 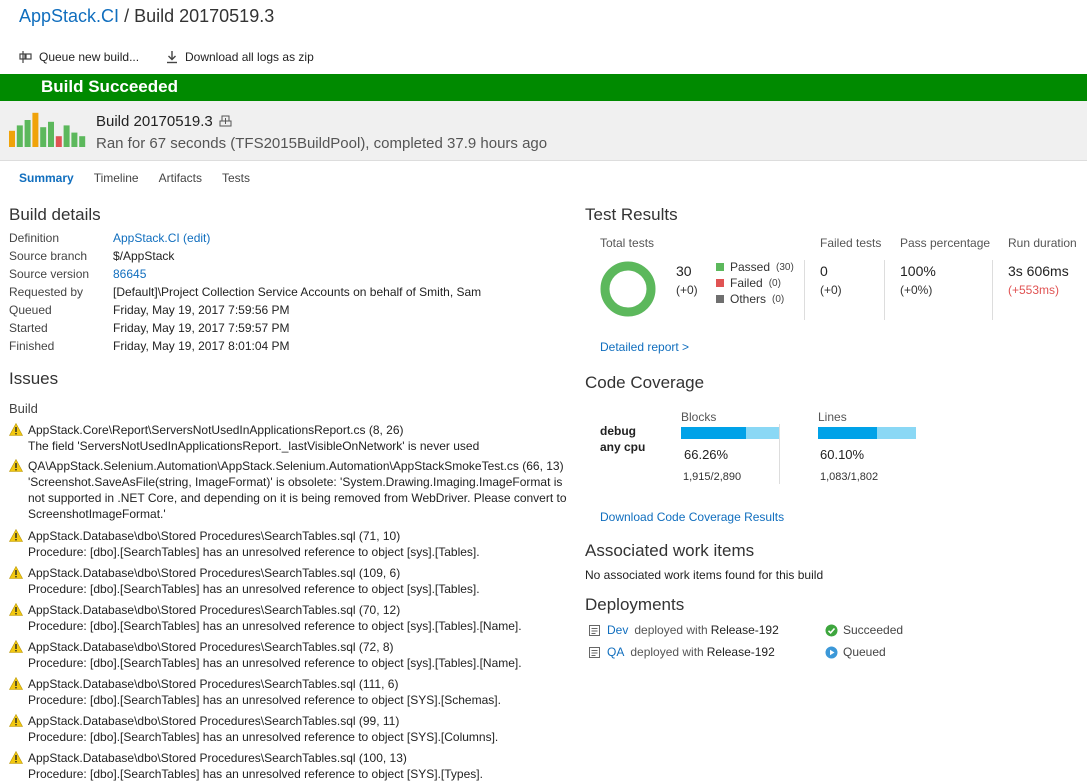 What do you see at coordinates (23, 408) in the screenshot?
I see `issues-group-label: Build` at bounding box center [23, 408].